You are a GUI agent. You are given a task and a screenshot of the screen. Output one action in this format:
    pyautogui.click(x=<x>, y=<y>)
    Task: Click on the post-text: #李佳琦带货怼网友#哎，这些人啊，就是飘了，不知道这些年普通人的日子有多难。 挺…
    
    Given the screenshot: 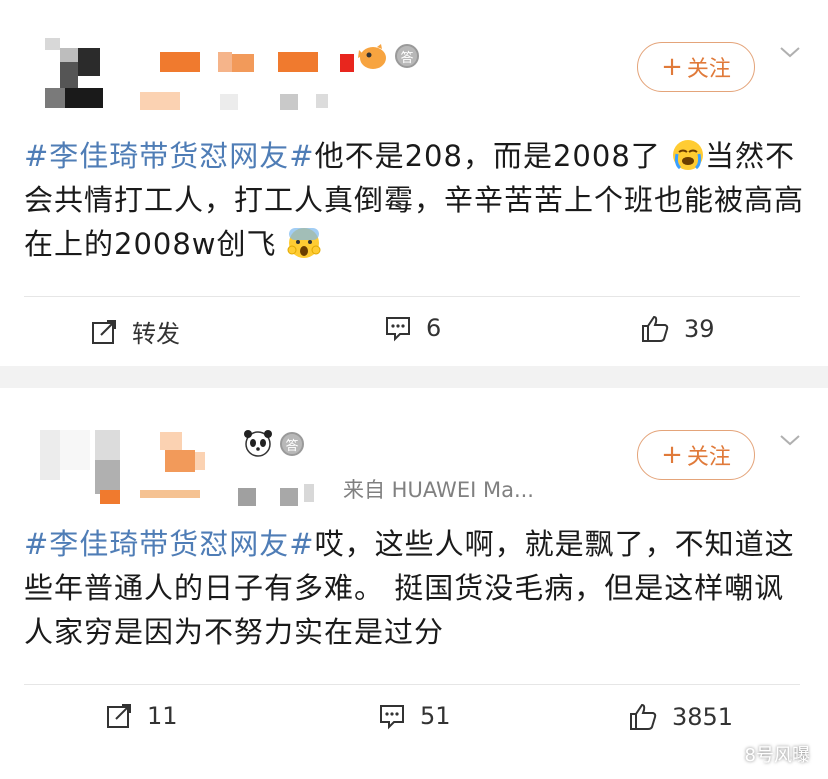 What is the action you would take?
    pyautogui.click(x=409, y=588)
    